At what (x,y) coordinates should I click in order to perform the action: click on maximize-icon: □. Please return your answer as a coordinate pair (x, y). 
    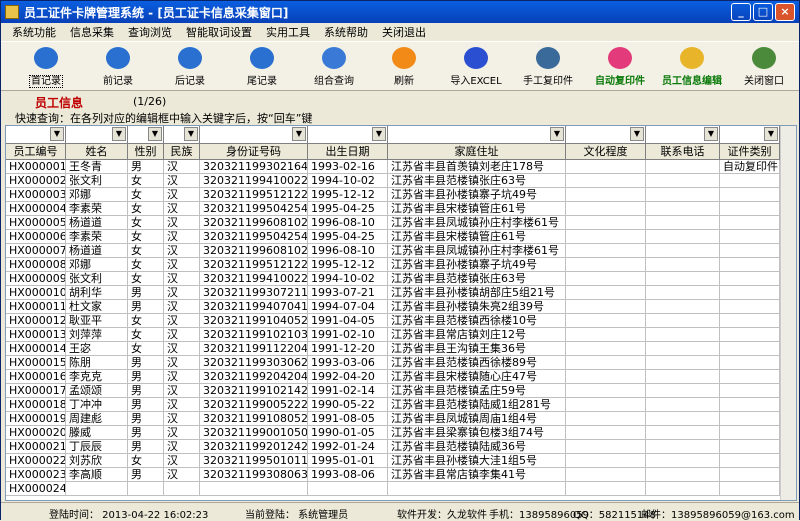
    Looking at the image, I should click on (763, 12).